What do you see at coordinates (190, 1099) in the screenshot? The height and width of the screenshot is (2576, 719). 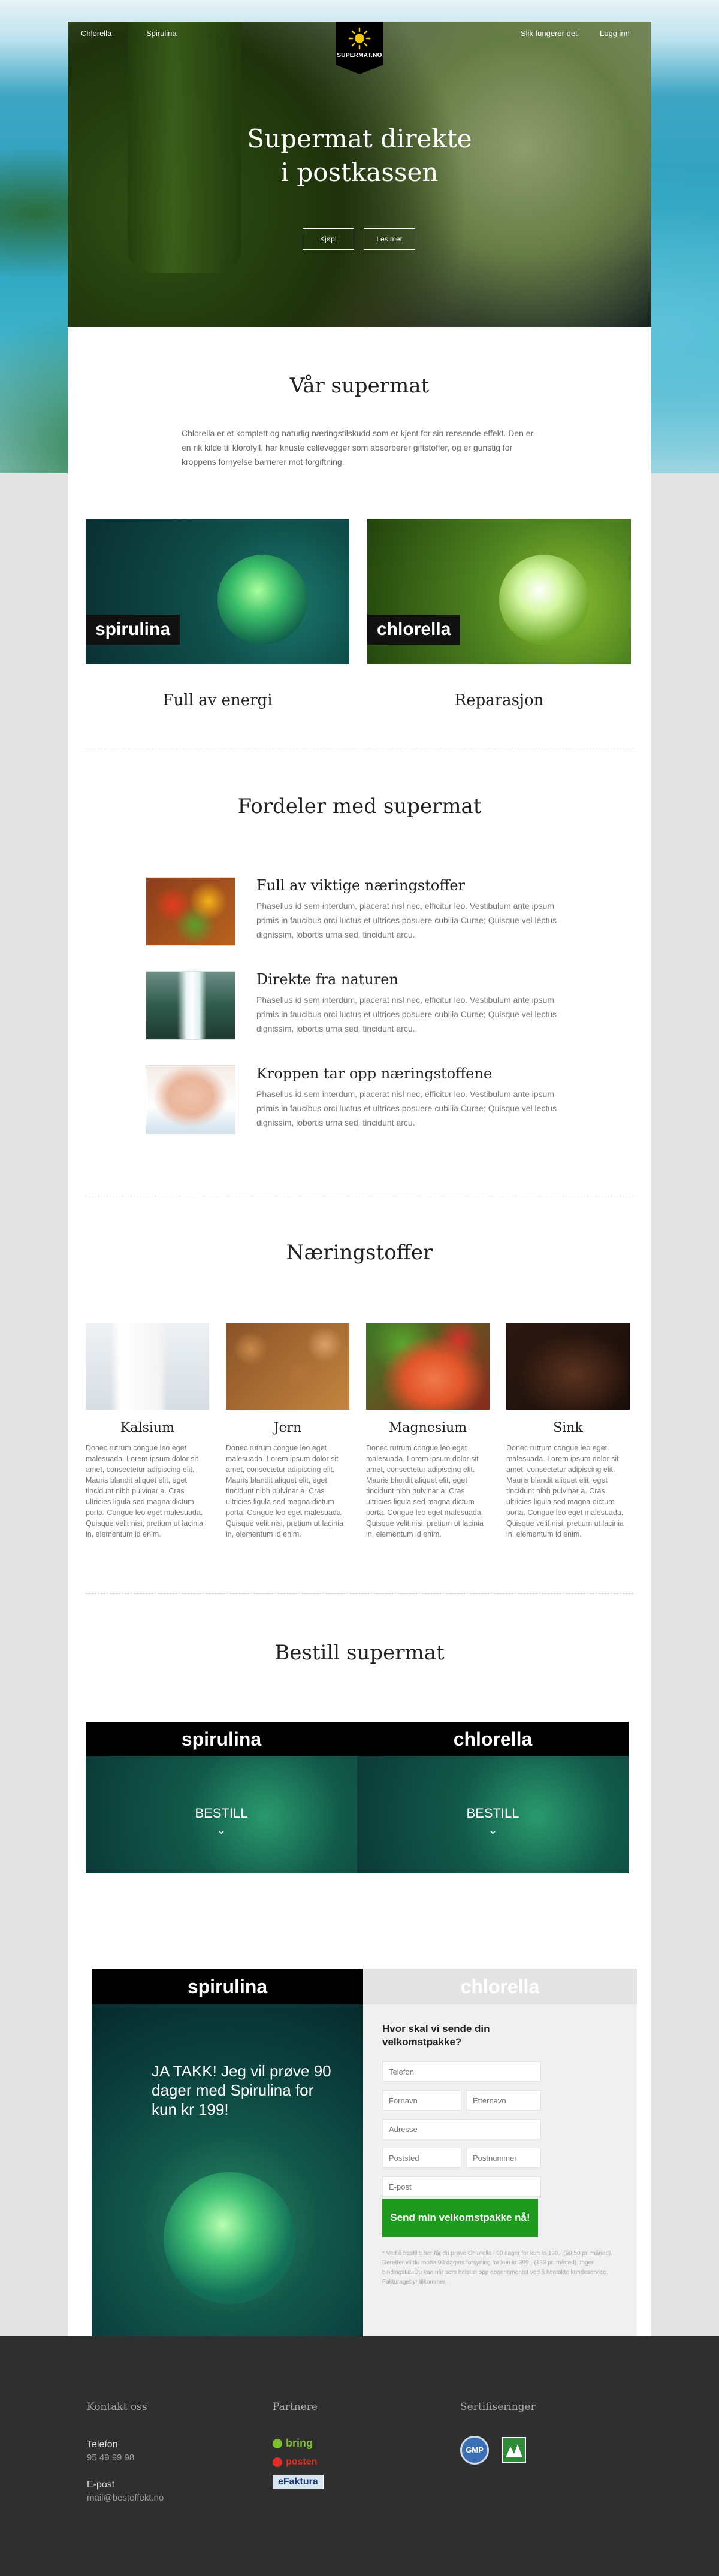 I see `belly-image` at bounding box center [190, 1099].